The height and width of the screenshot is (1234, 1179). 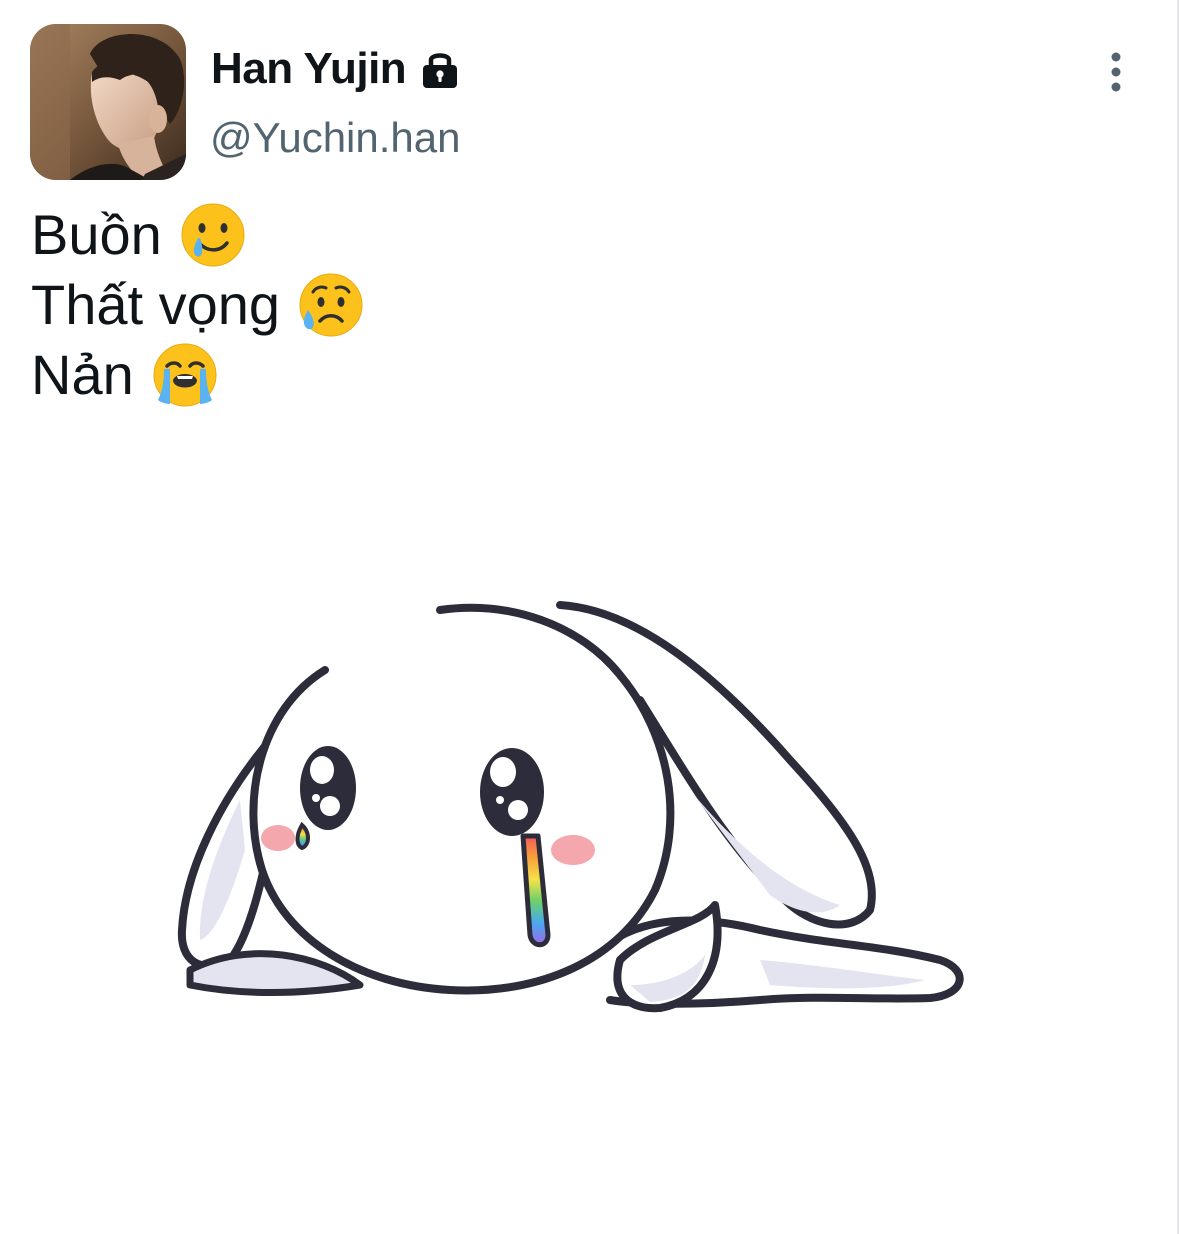 What do you see at coordinates (335, 138) in the screenshot?
I see `user-handle: @Yuchin.han` at bounding box center [335, 138].